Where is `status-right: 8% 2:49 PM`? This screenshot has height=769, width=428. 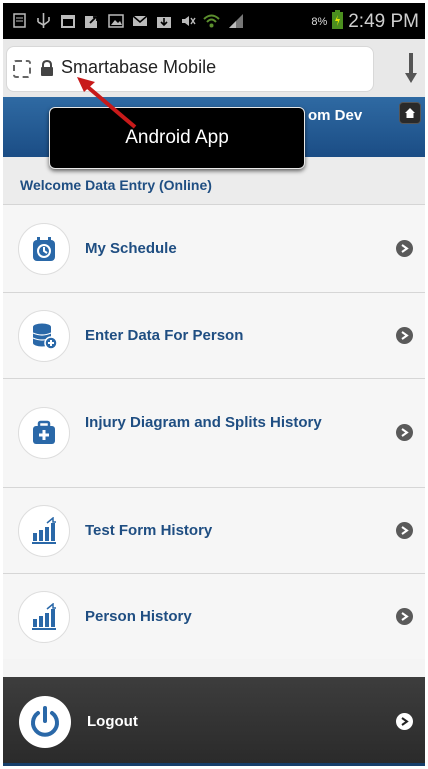 status-right: 8% 2:49 PM is located at coordinates (365, 22).